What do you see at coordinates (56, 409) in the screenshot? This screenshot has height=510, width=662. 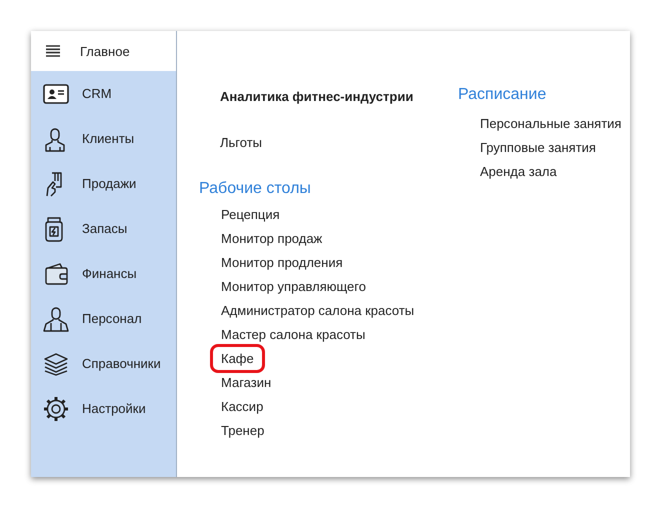 I see `settings-icon` at bounding box center [56, 409].